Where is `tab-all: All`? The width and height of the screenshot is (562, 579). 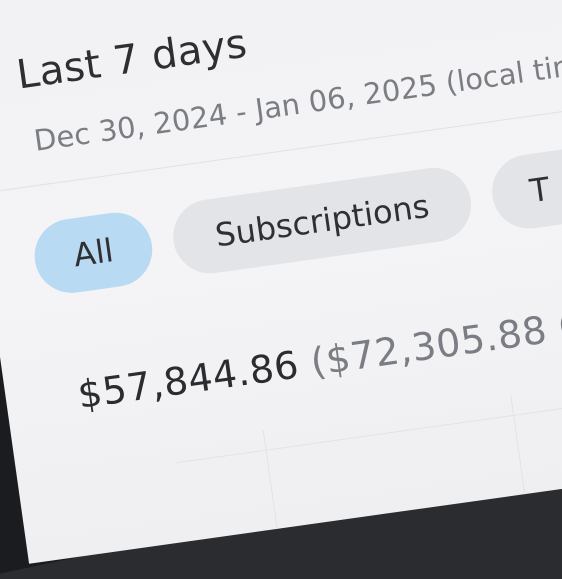
tab-all: All is located at coordinates (93, 252).